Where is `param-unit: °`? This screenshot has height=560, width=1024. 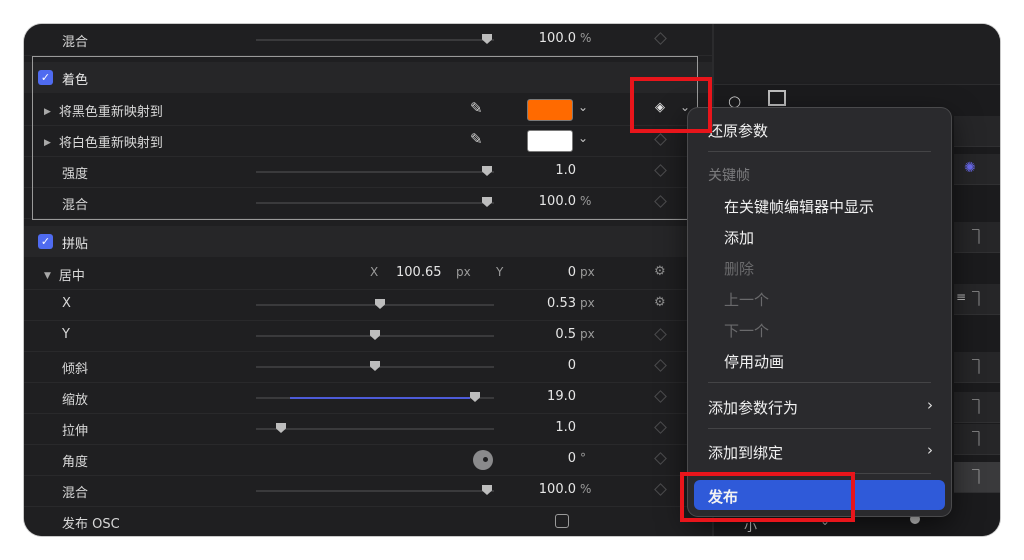 param-unit: ° is located at coordinates (583, 458).